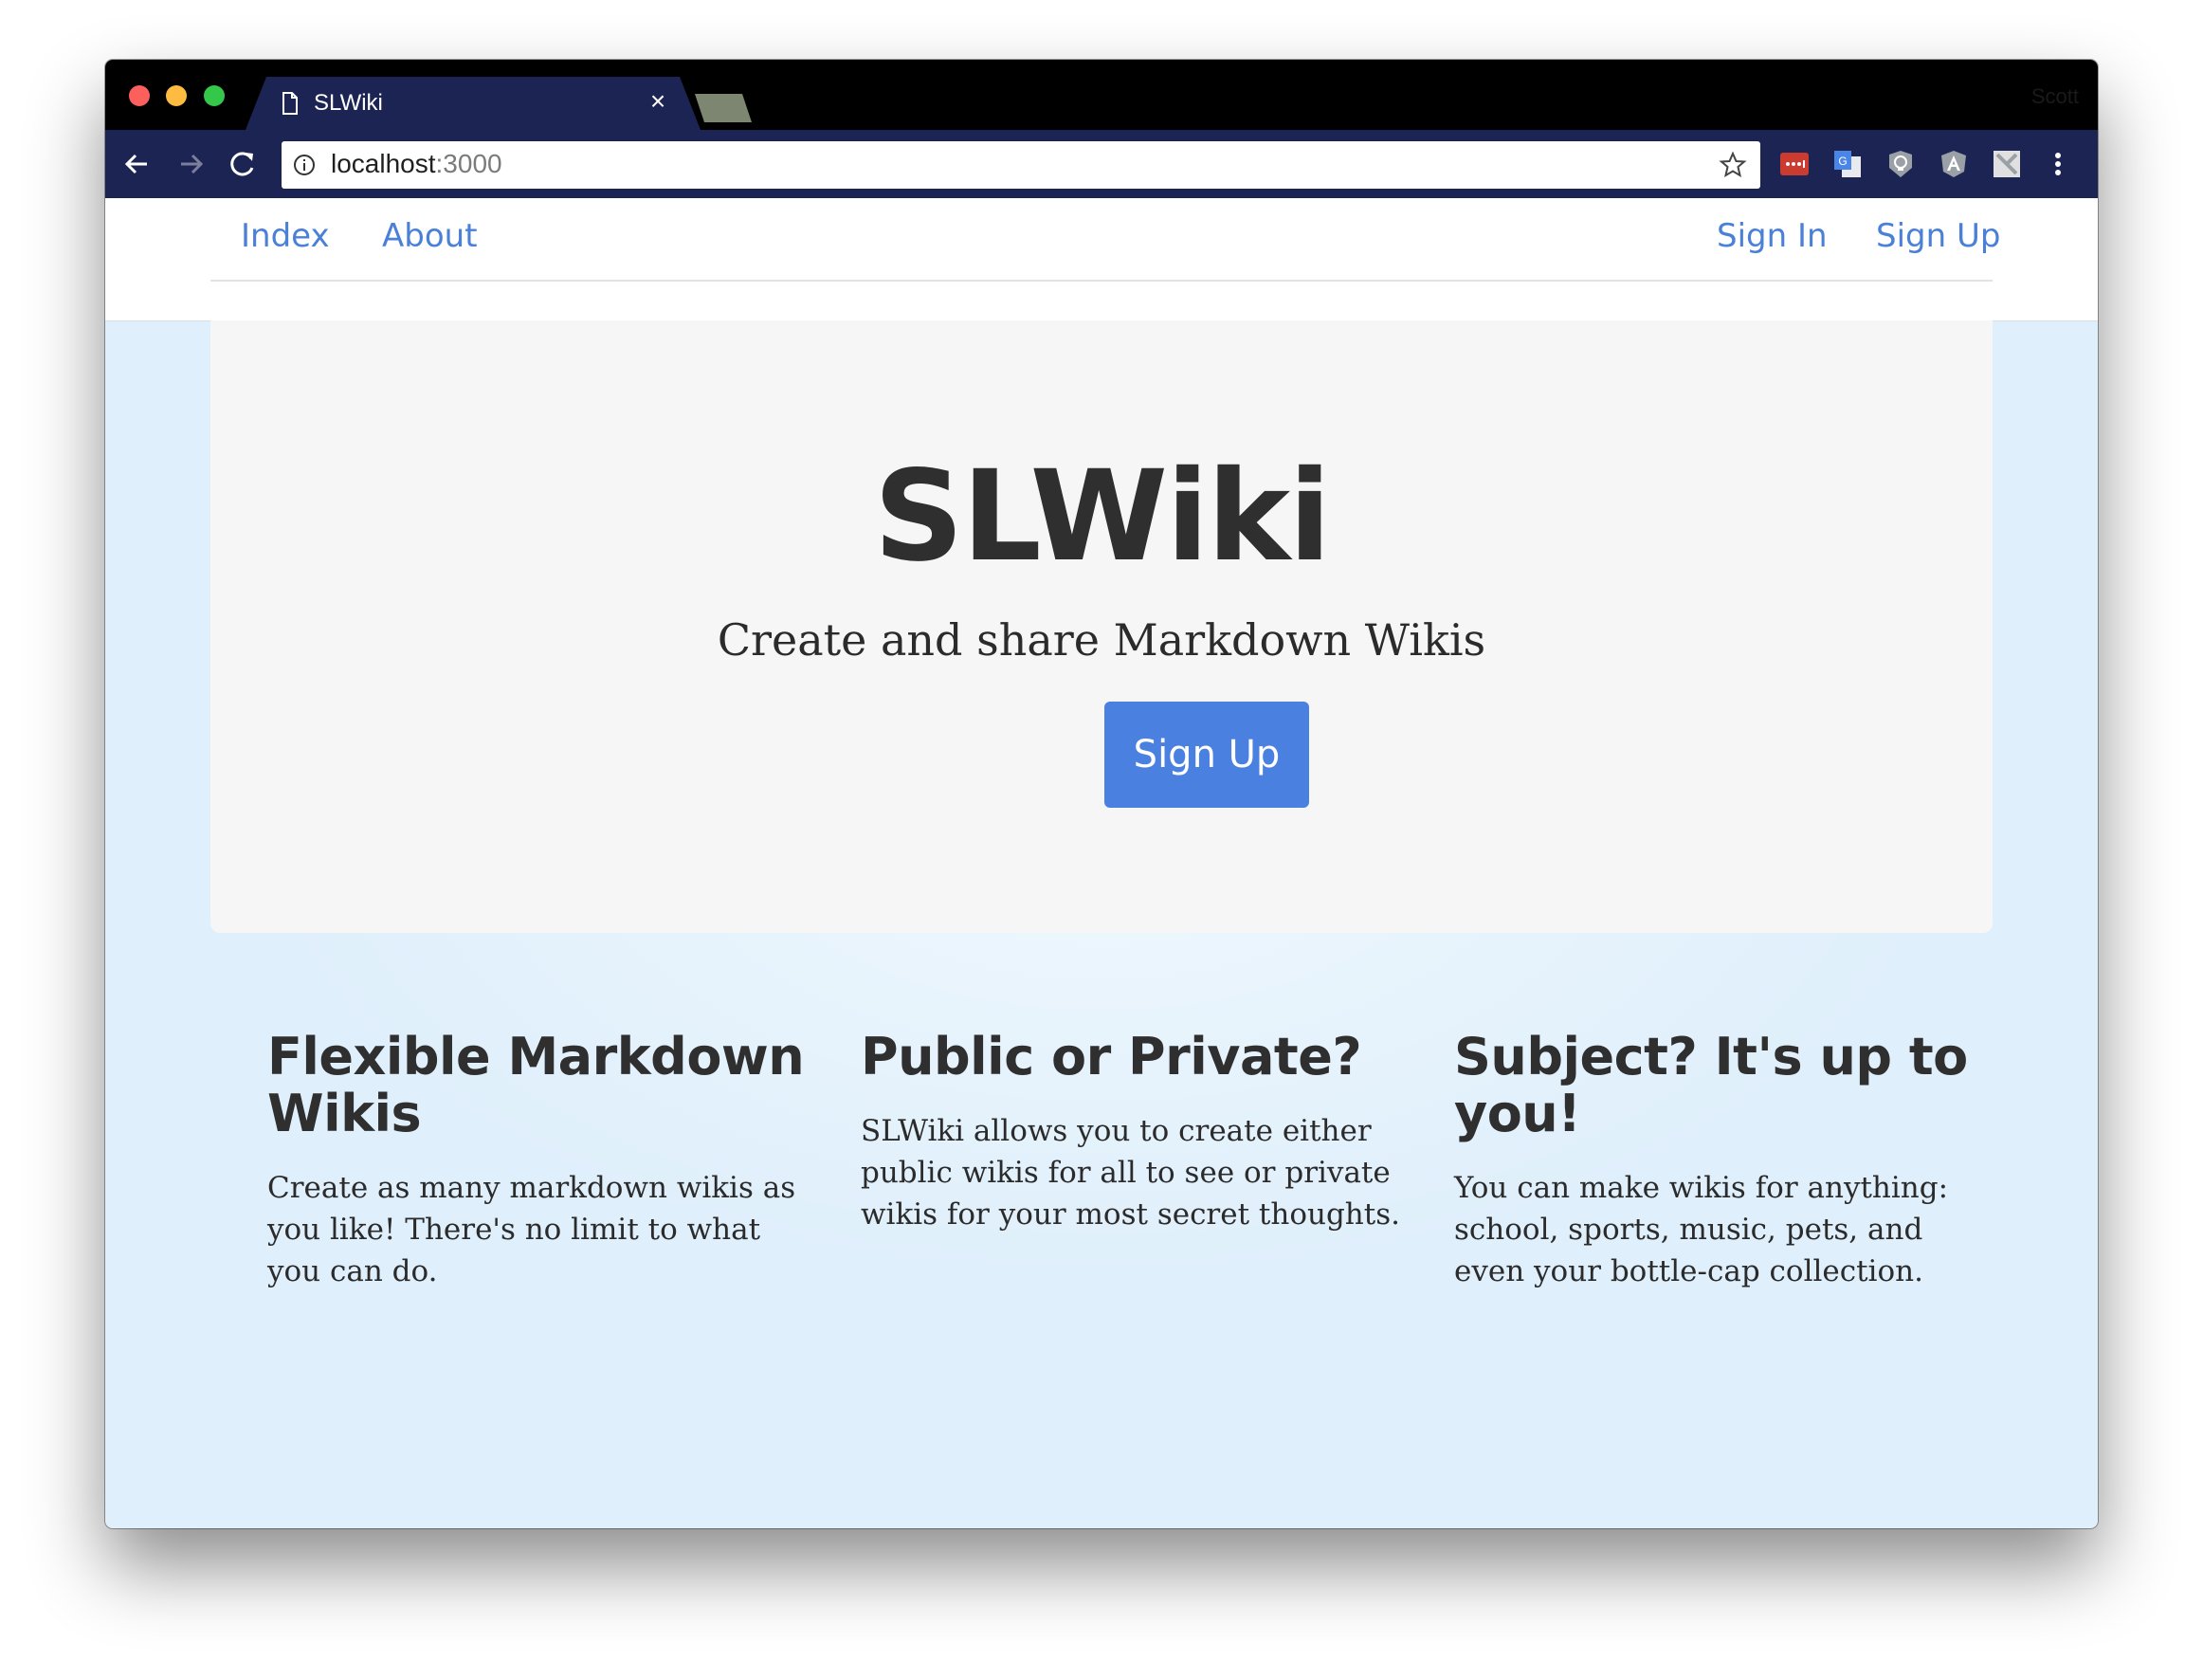  Describe the element at coordinates (190, 164) in the screenshot. I see `forward-arrow-icon` at that location.